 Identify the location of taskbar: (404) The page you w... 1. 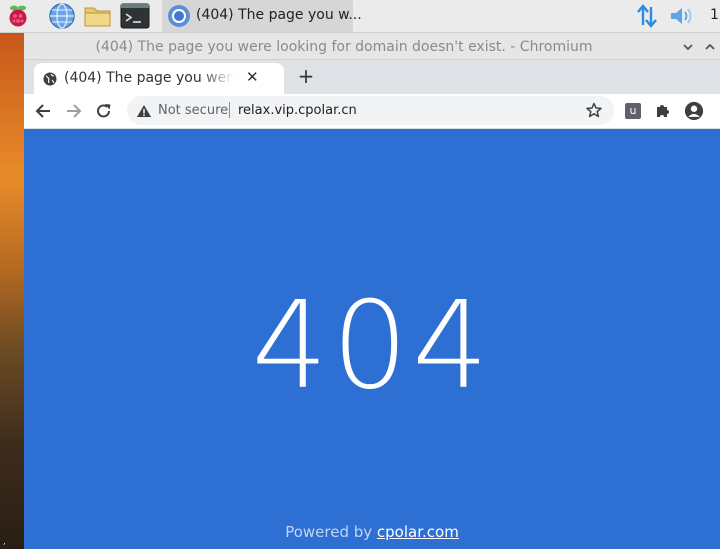
(360, 16).